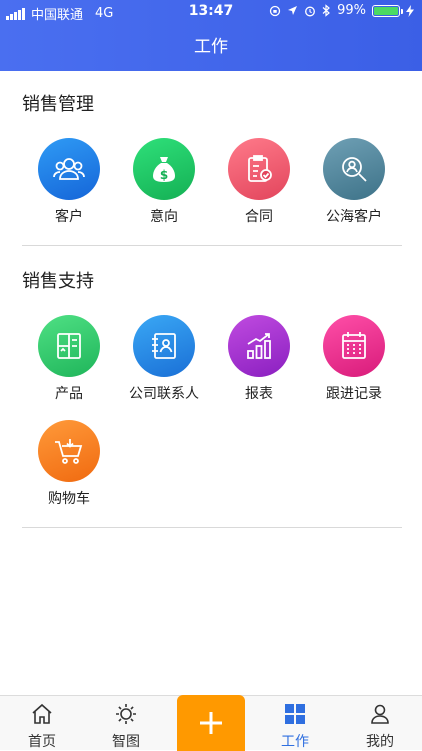  I want to click on status-right: 99%, so click(341, 10).